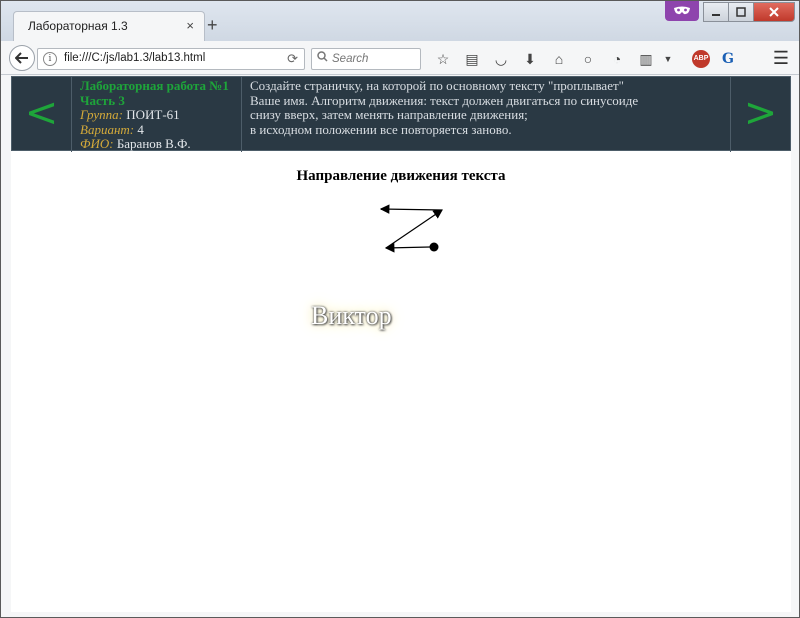  What do you see at coordinates (78, 26) in the screenshot?
I see `tab-title: Лабораторная 1.3` at bounding box center [78, 26].